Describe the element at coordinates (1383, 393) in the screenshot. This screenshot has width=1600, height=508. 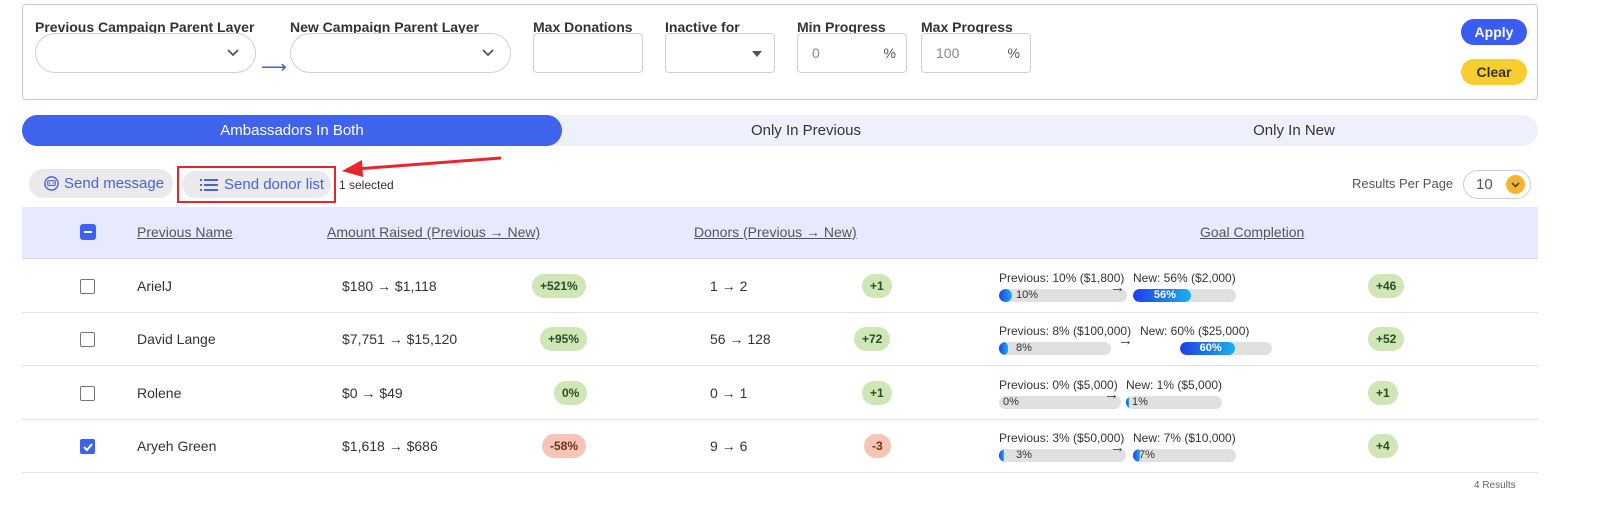
I see `goal-change-badge: +1` at that location.